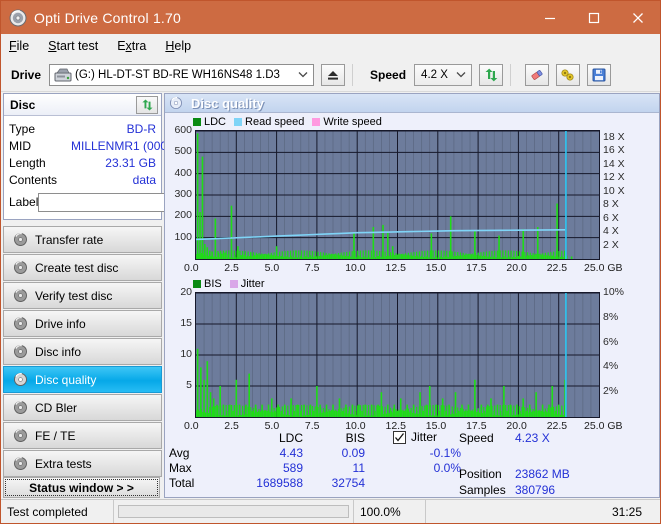 This screenshot has height=524, width=661. What do you see at coordinates (183, 194) in the screenshot?
I see `y-tick-label: 300` at bounding box center [183, 194].